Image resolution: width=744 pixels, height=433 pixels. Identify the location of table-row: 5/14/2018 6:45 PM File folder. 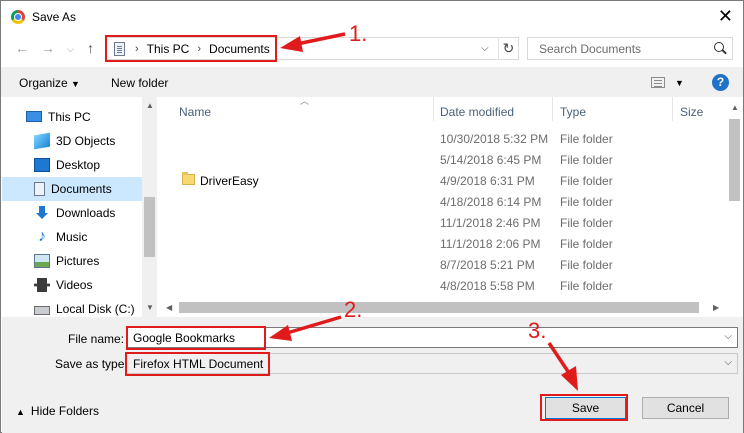
(444, 160).